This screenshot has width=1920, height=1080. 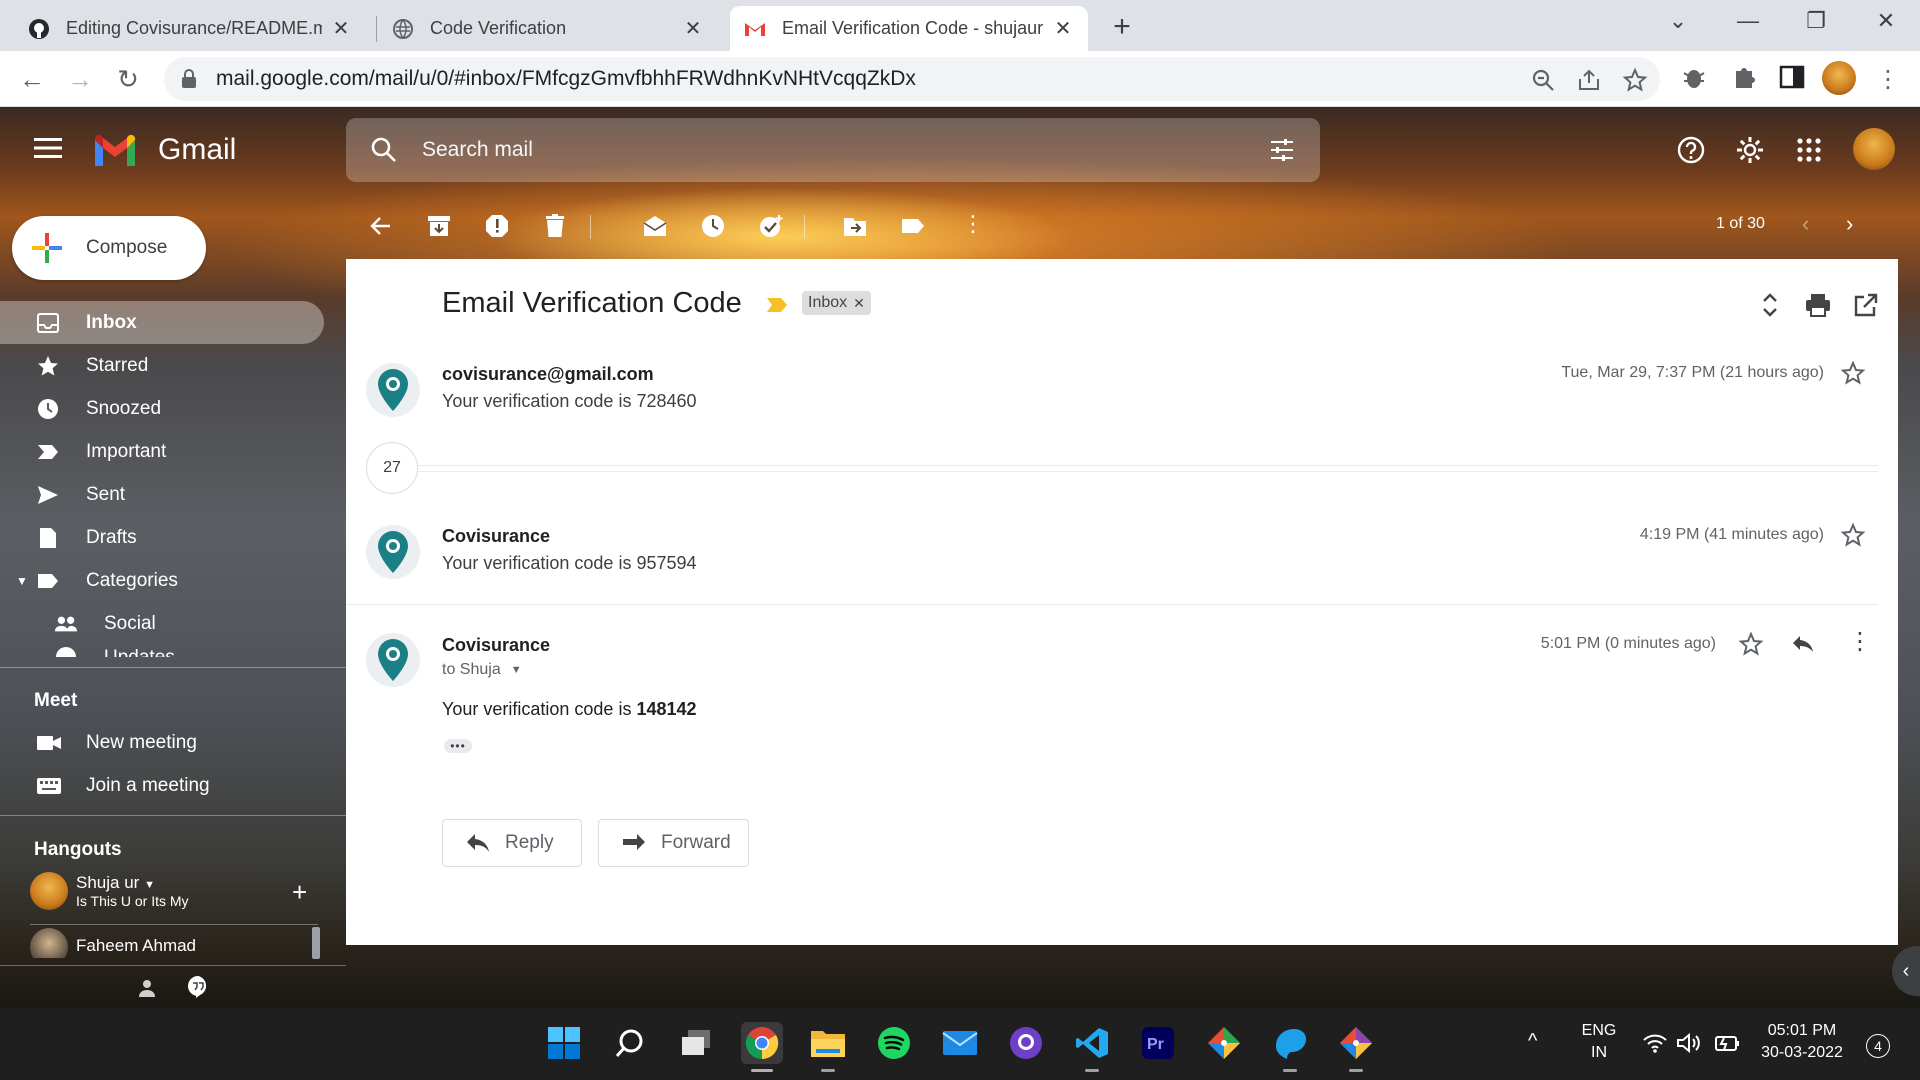 I want to click on chrome-icon, so click(x=762, y=1047).